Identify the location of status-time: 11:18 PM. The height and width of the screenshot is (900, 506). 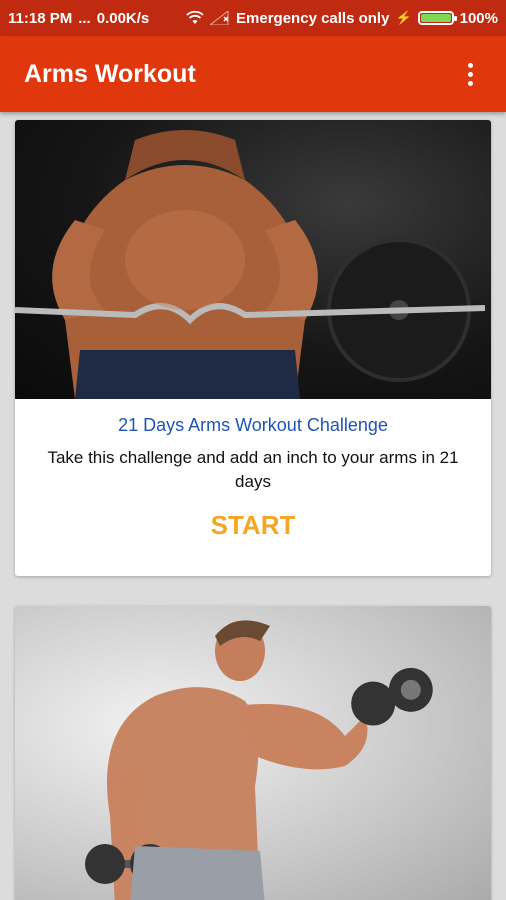
(40, 18).